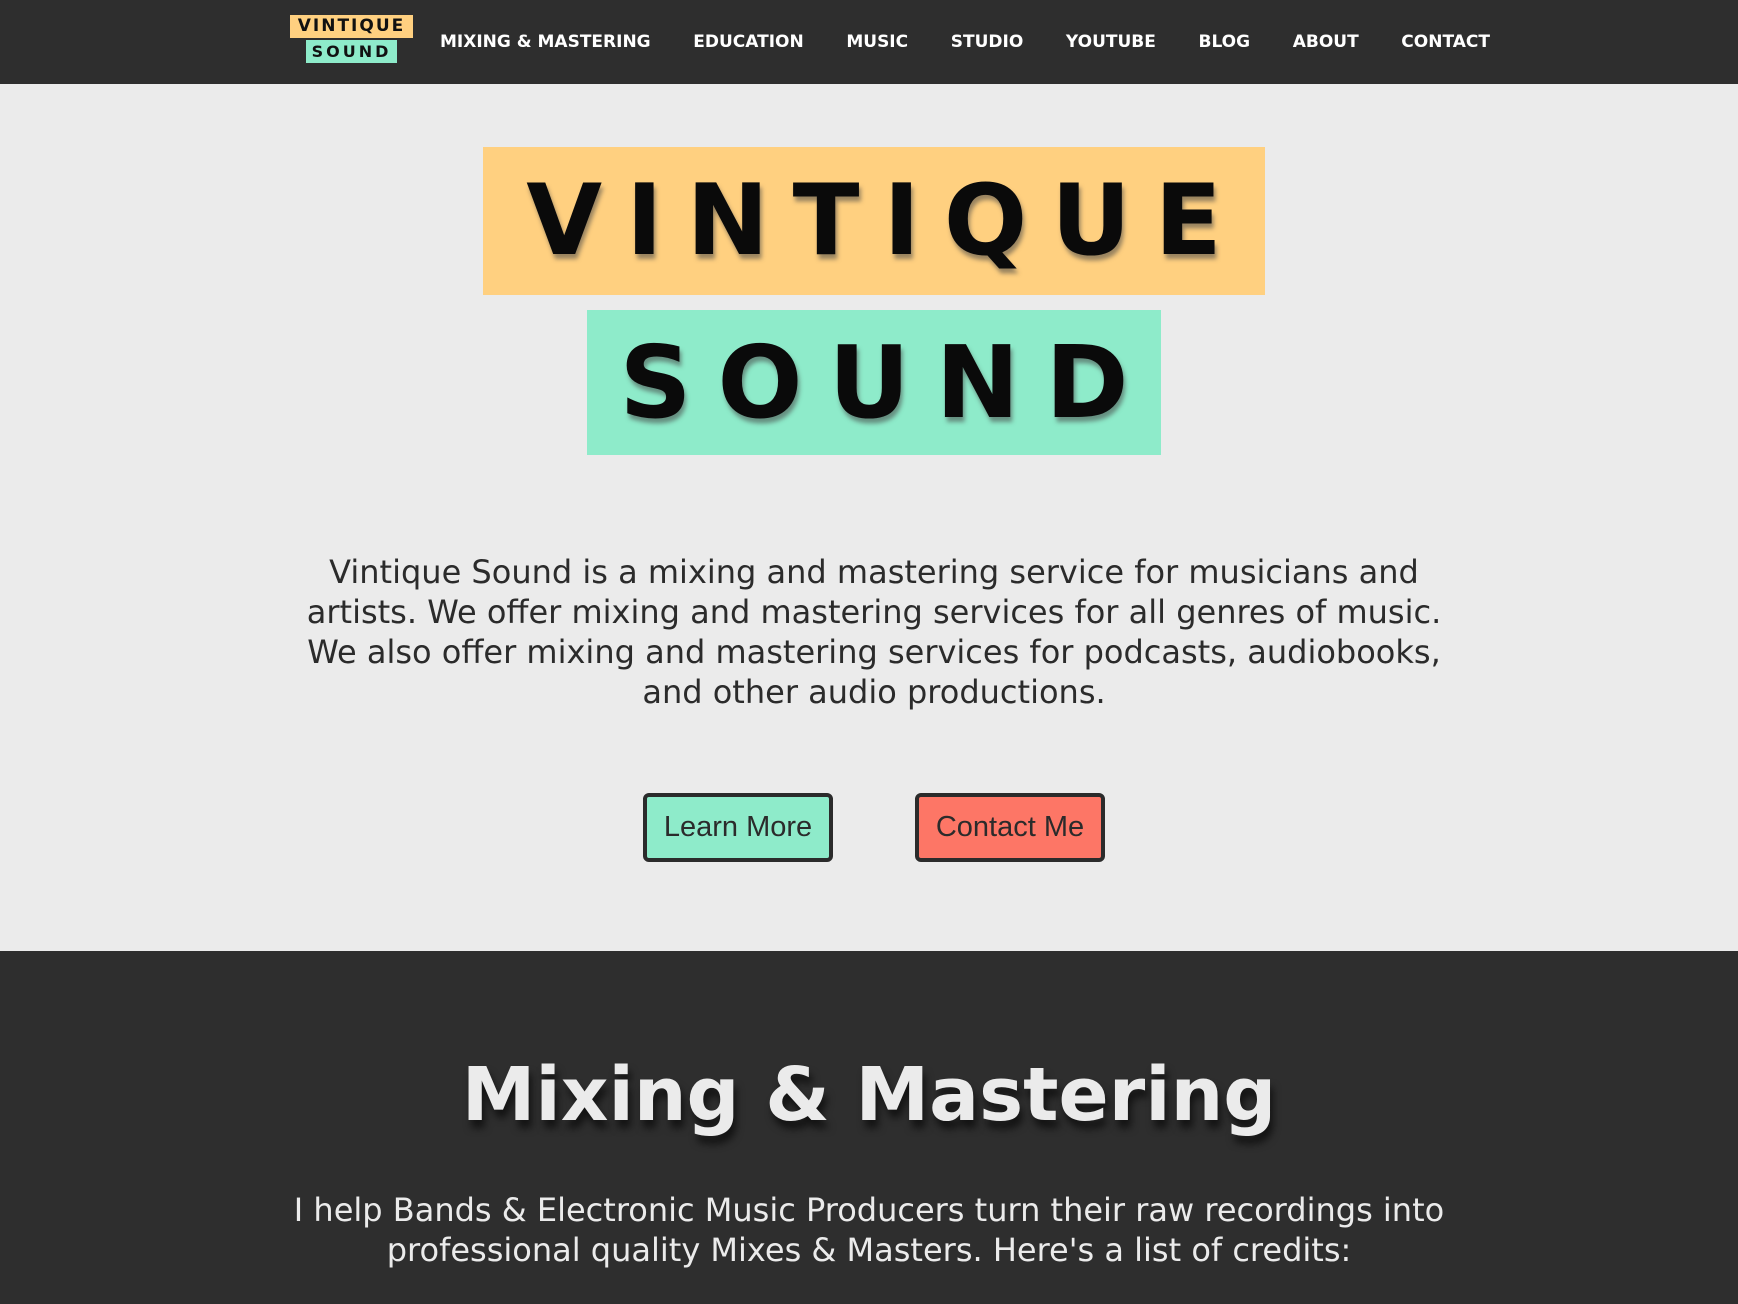 The image size is (1738, 1304). Describe the element at coordinates (738, 827) in the screenshot. I see `learn-more-button: Learn More` at that location.